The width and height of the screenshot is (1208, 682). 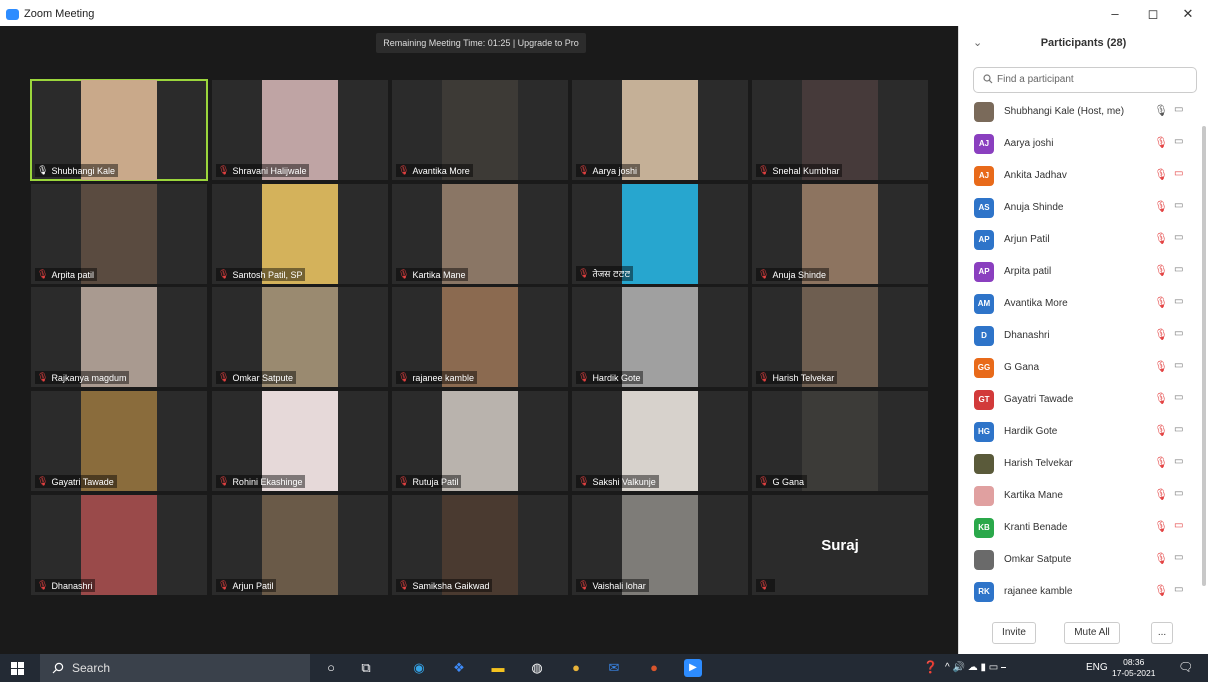 What do you see at coordinates (1083, 112) in the screenshot?
I see `participant-row: Shubhangi Kale (Host, me) 🎙 ▭` at bounding box center [1083, 112].